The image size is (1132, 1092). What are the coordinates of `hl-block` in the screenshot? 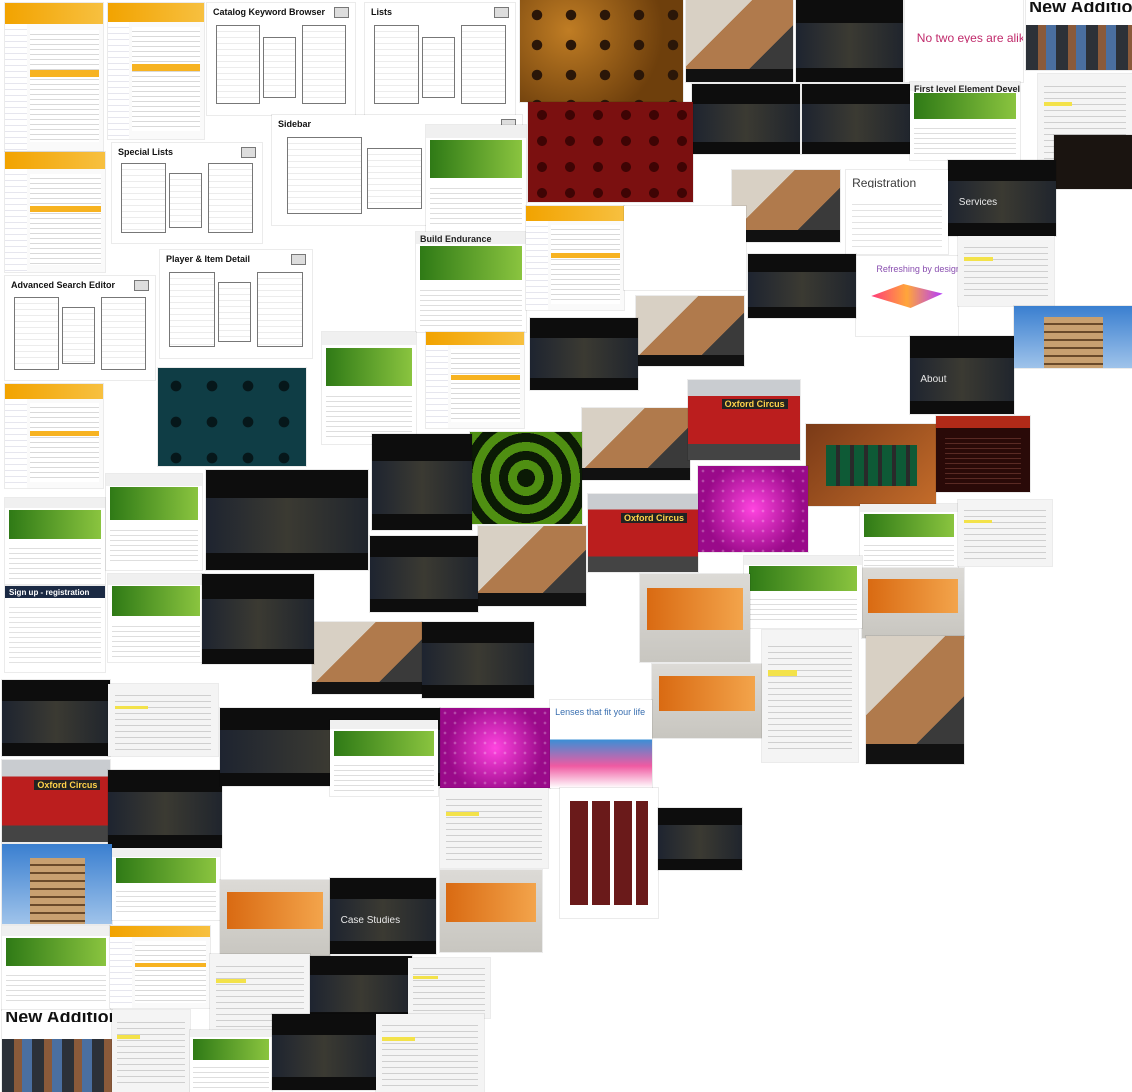 It's located at (398, 1039).